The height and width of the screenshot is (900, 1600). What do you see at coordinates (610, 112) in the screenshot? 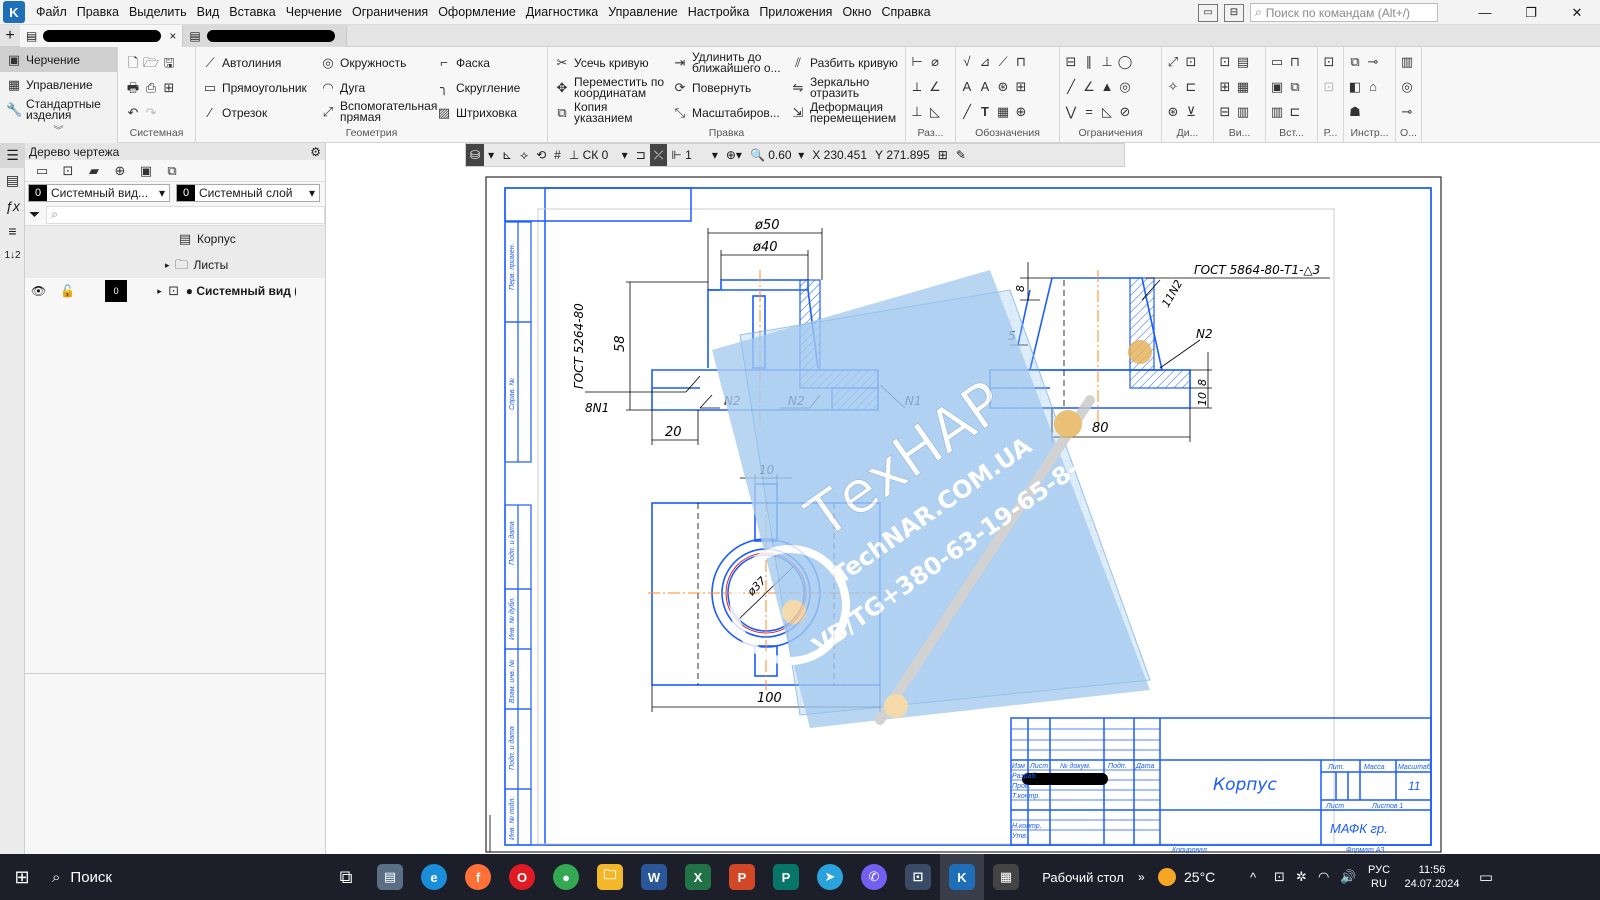
I see `copy-button: ⧉ Копия указанием` at bounding box center [610, 112].